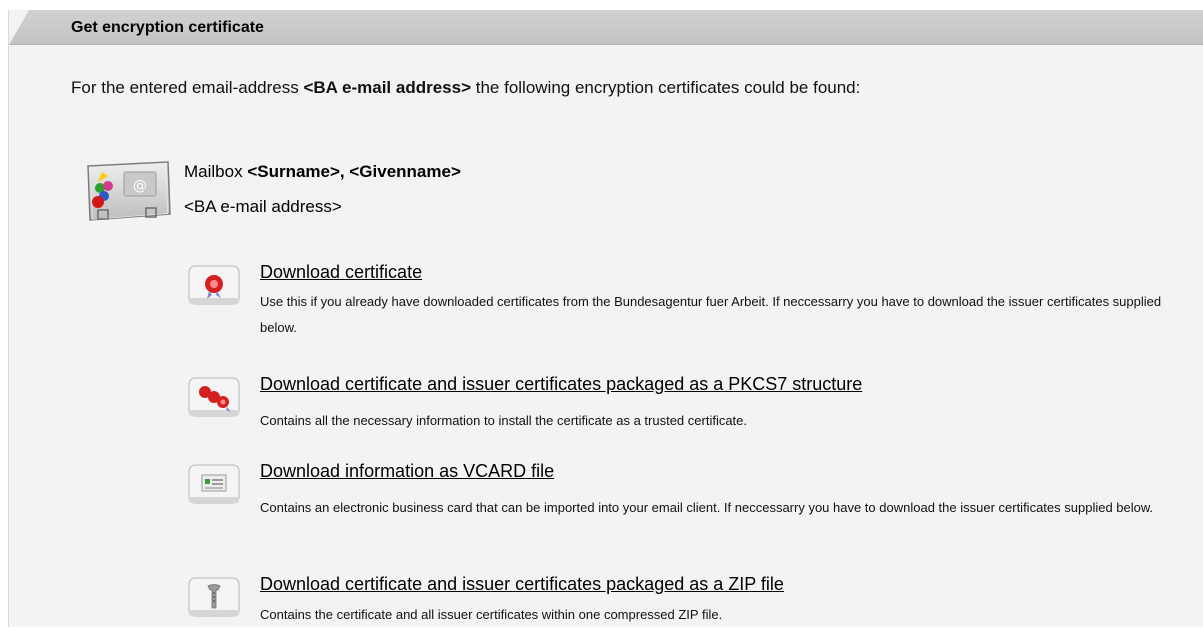 This screenshot has width=1203, height=628. What do you see at coordinates (214, 286) in the screenshot?
I see `certificate-seal-icon` at bounding box center [214, 286].